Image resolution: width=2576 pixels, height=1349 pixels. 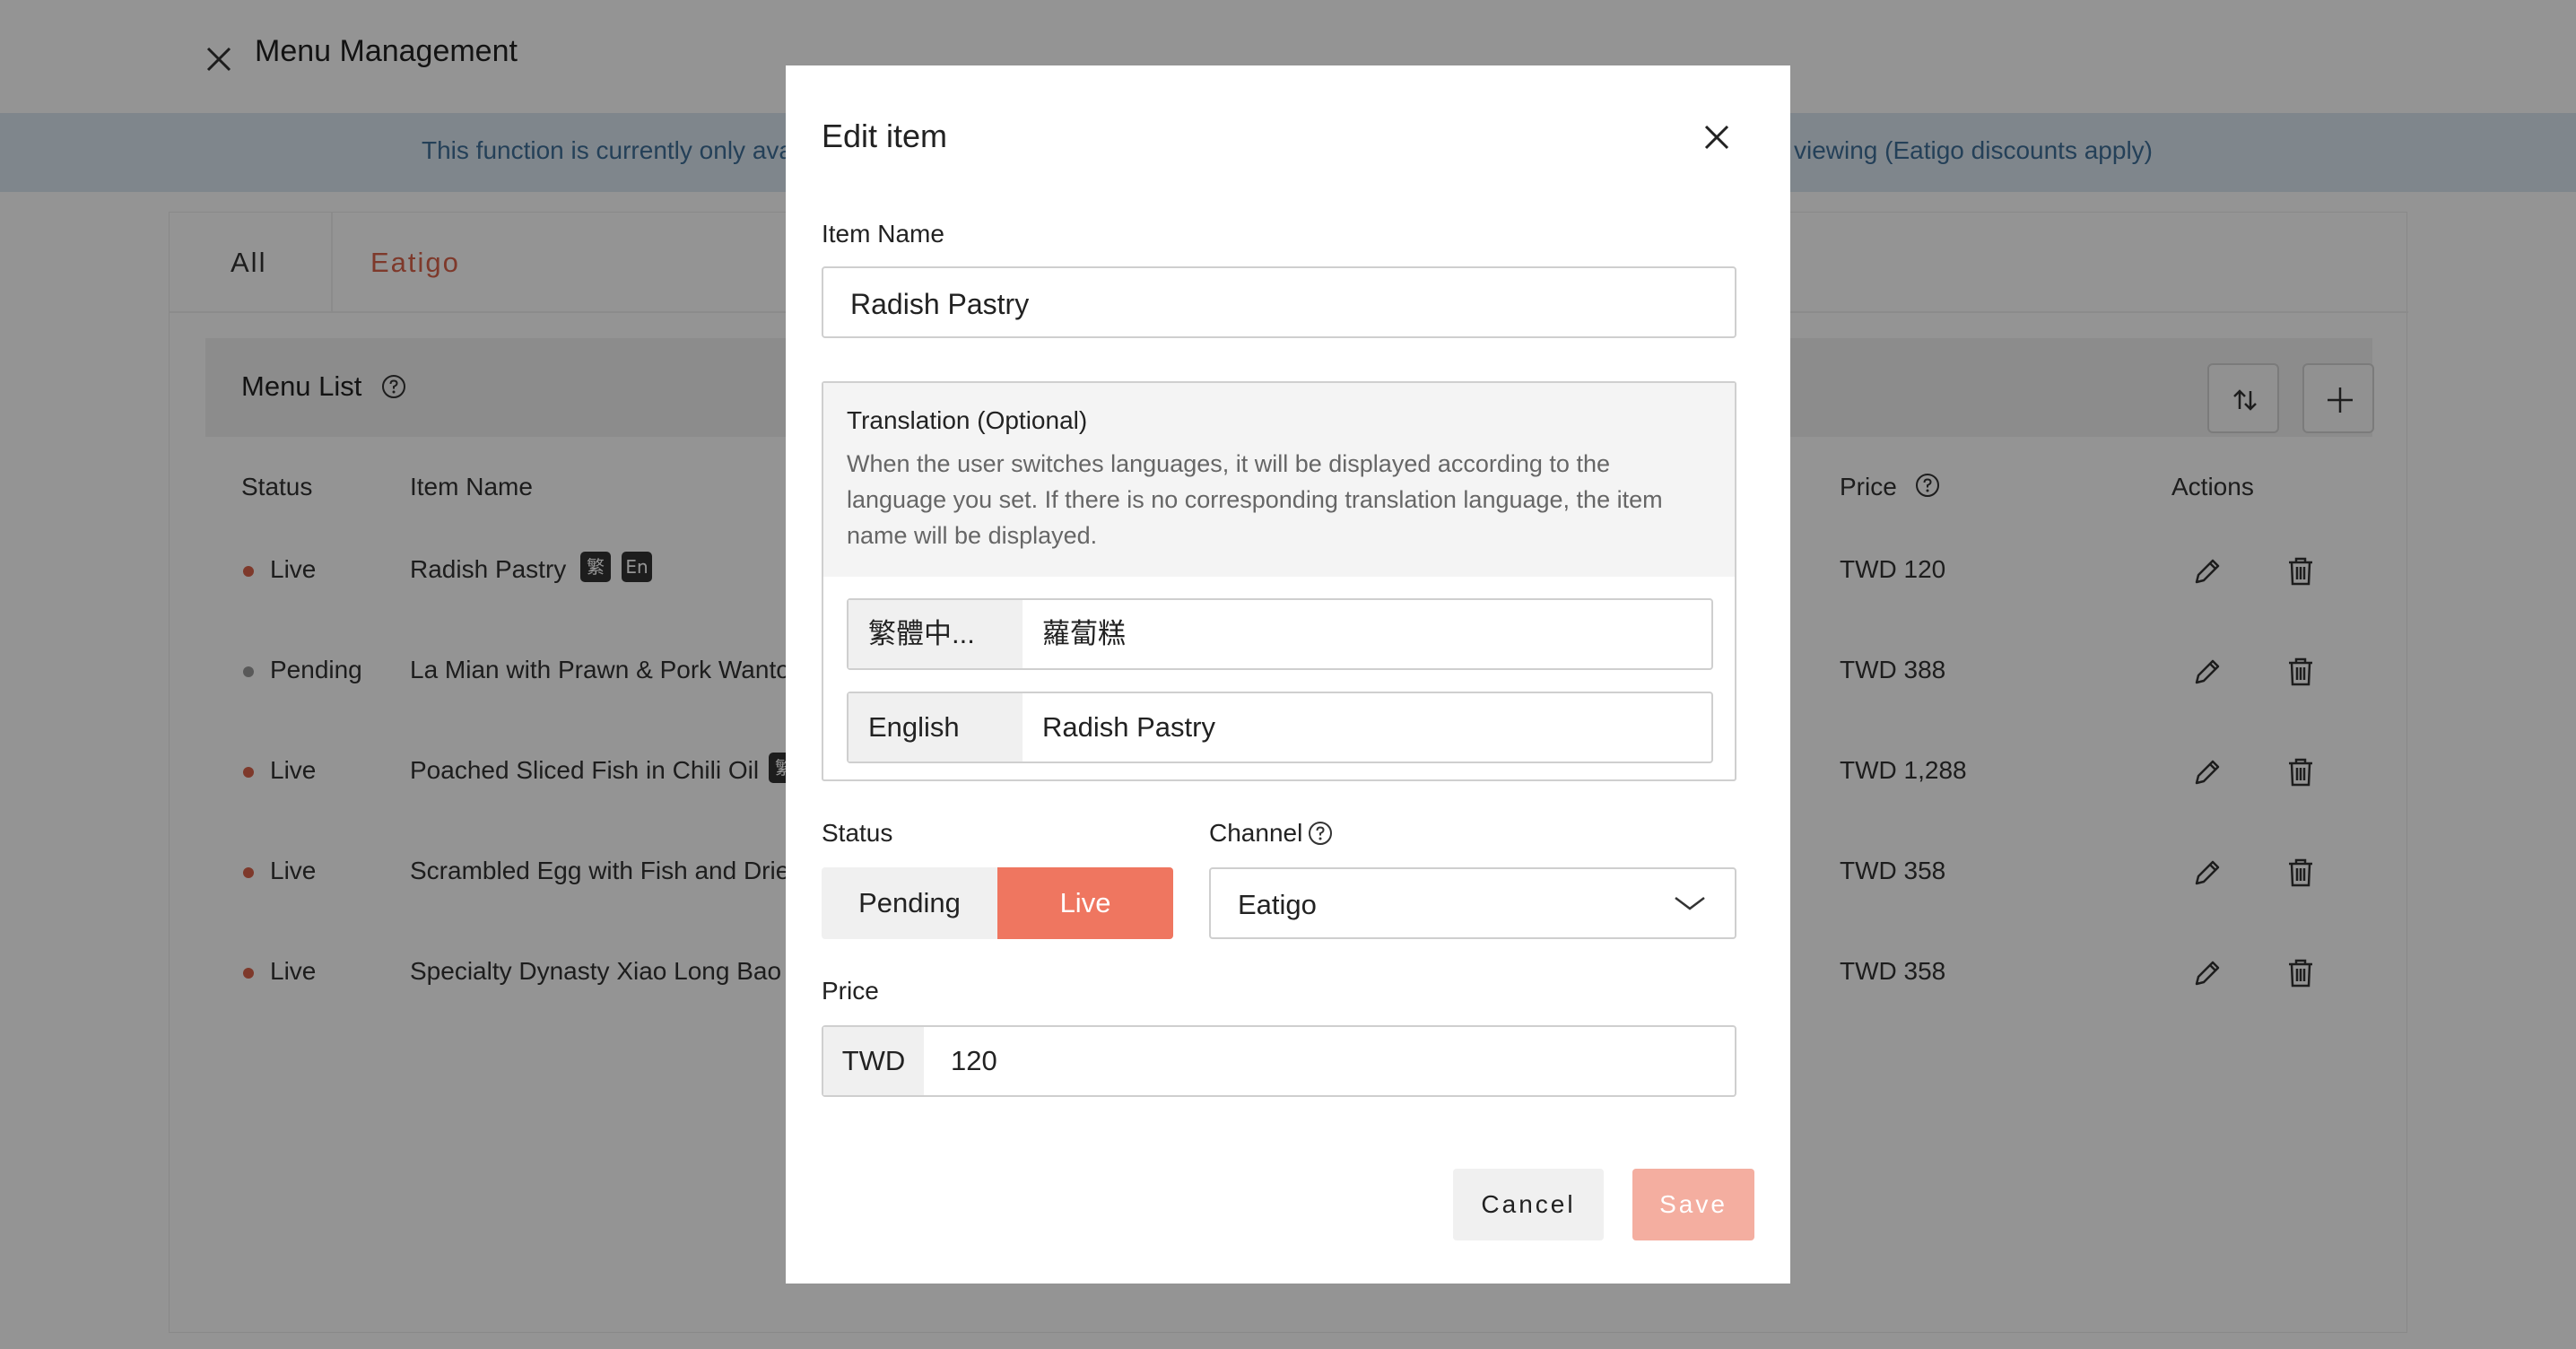 I want to click on translation-title: Translation (Optional), so click(x=967, y=420).